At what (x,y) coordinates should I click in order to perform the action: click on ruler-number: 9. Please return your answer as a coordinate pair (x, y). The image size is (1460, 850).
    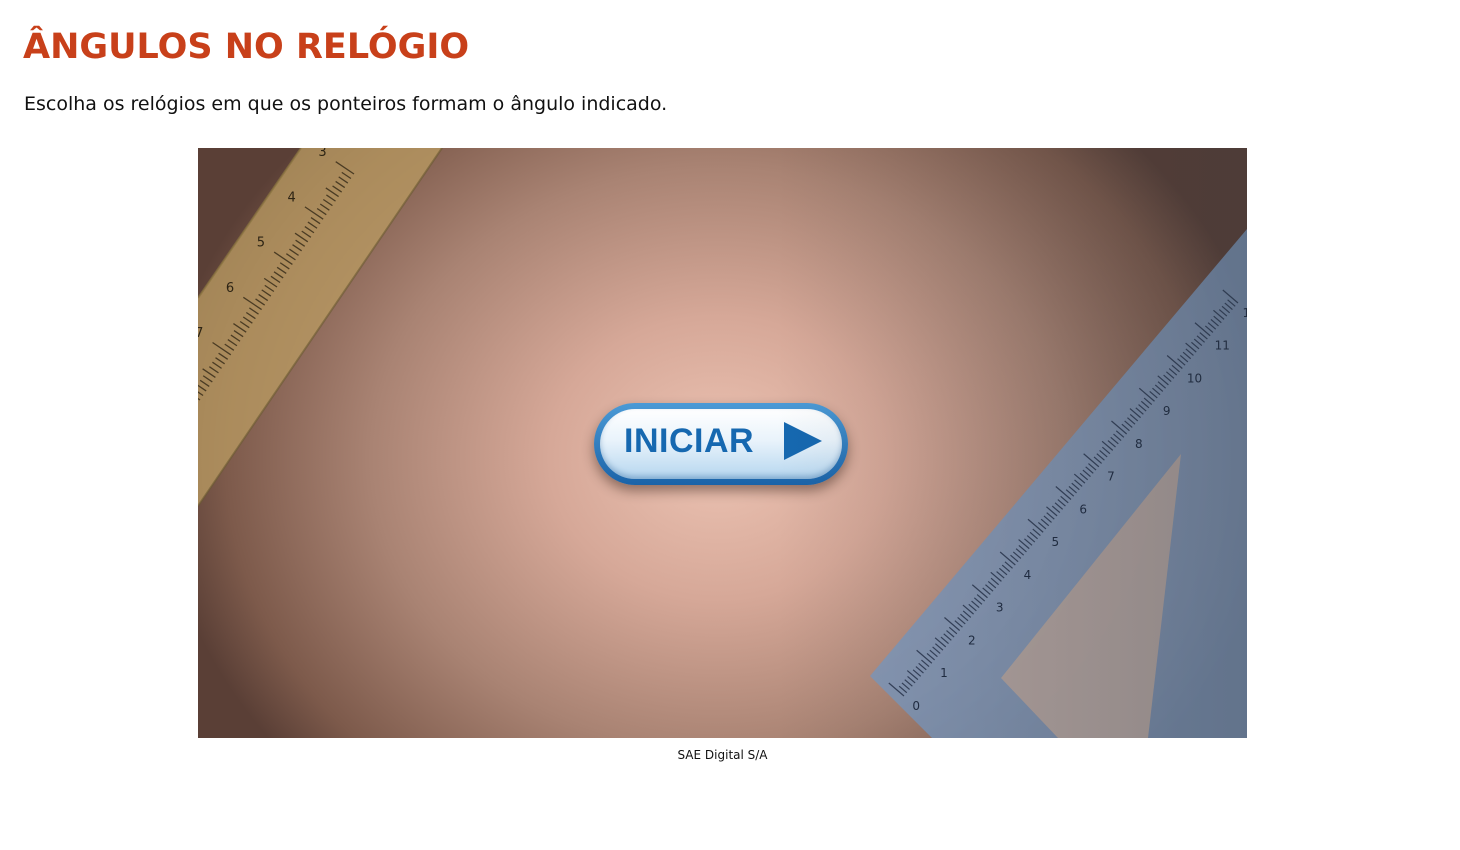
    Looking at the image, I should click on (1167, 411).